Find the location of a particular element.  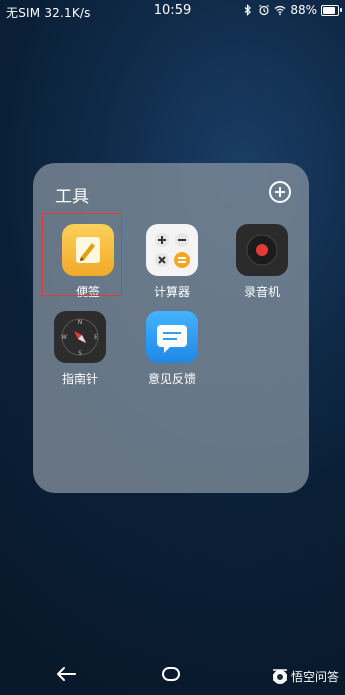

svg-text: E is located at coordinates (96, 337).